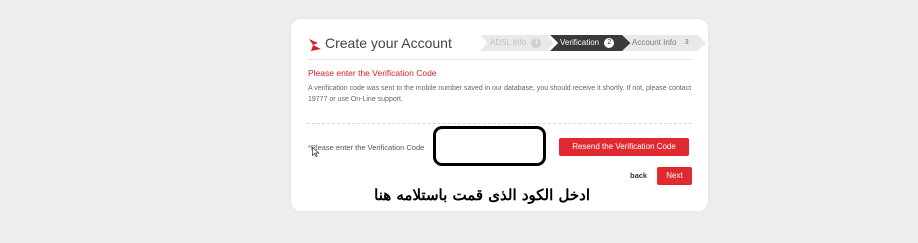 This screenshot has height=243, width=918. Describe the element at coordinates (316, 152) in the screenshot. I see `mouse-cursor-icon` at that location.